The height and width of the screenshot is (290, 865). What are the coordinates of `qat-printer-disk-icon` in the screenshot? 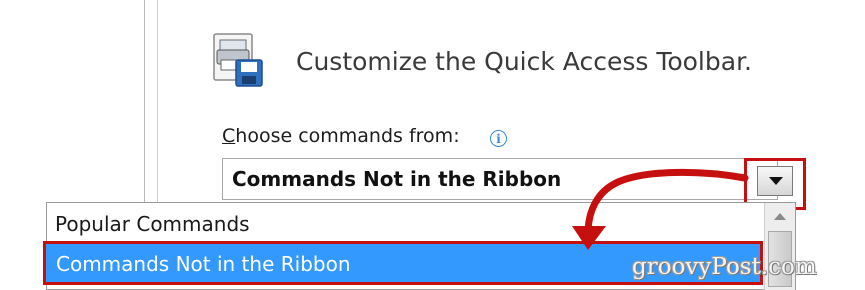 It's located at (238, 60).